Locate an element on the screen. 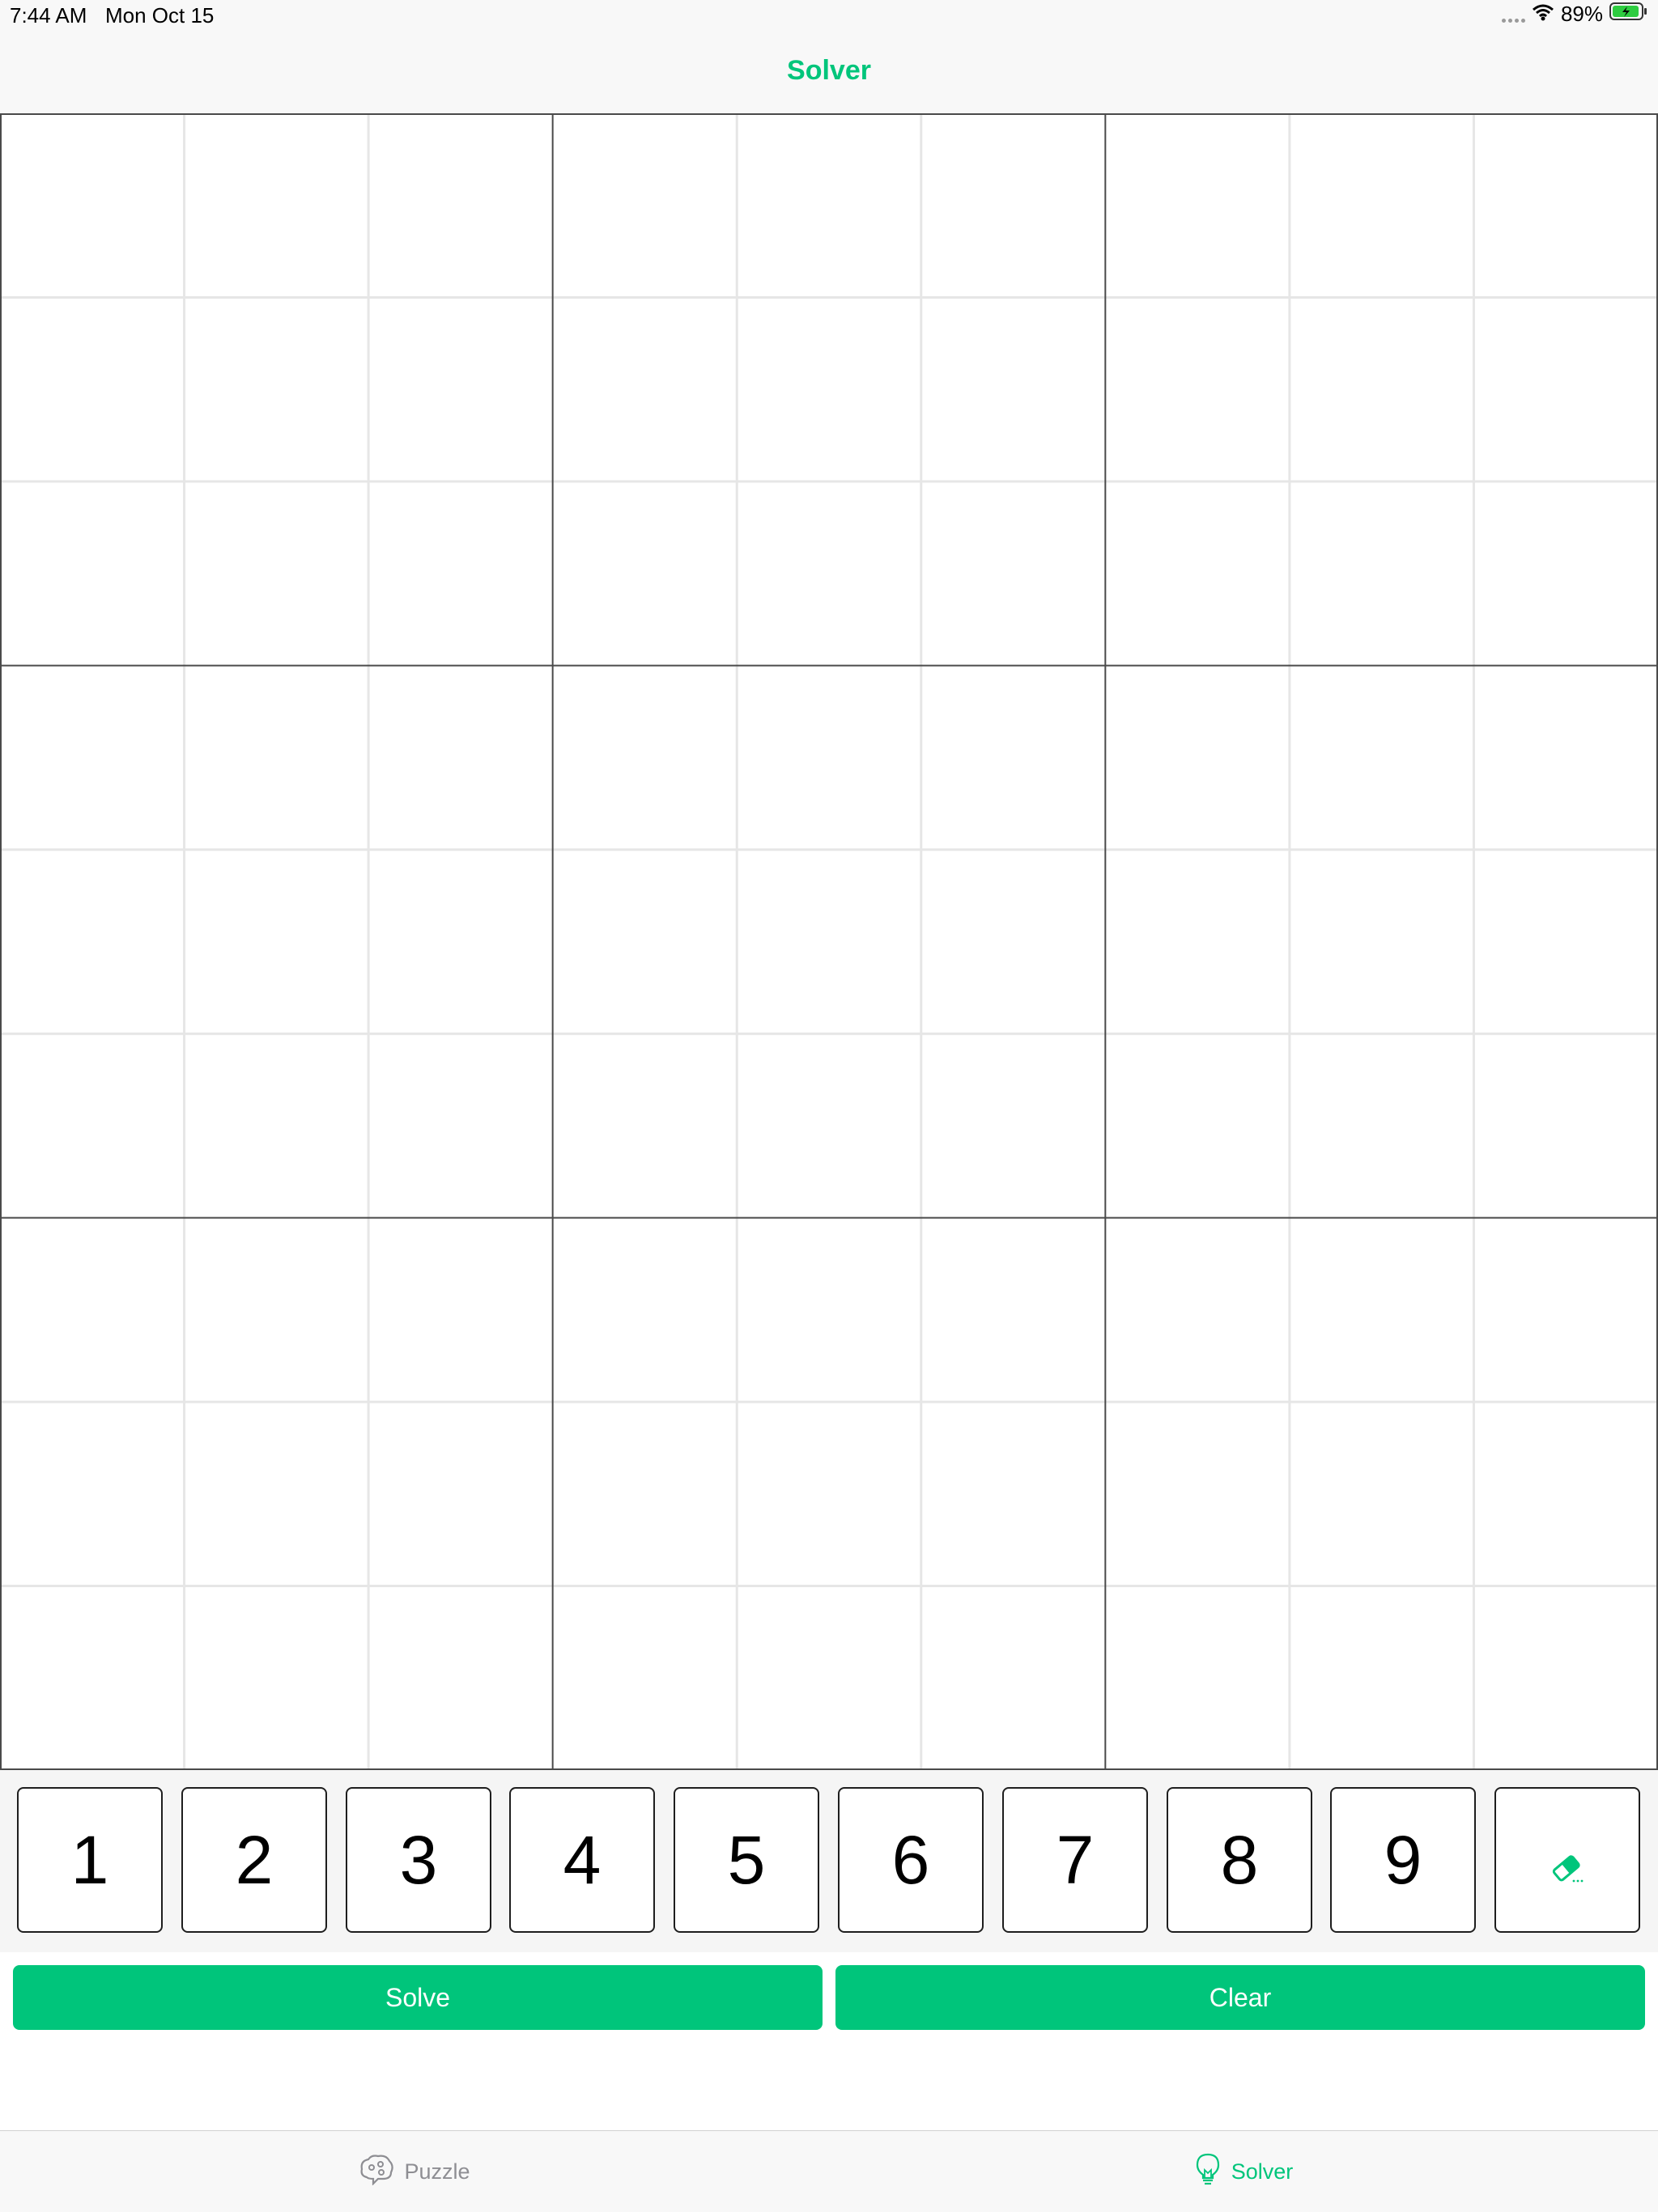  key-5: 5 is located at coordinates (746, 1860).